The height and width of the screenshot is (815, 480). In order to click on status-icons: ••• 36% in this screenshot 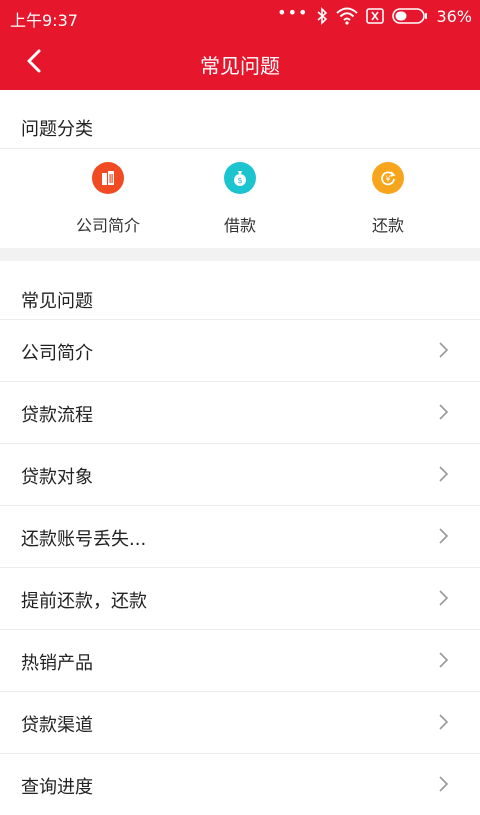, I will do `click(374, 14)`.